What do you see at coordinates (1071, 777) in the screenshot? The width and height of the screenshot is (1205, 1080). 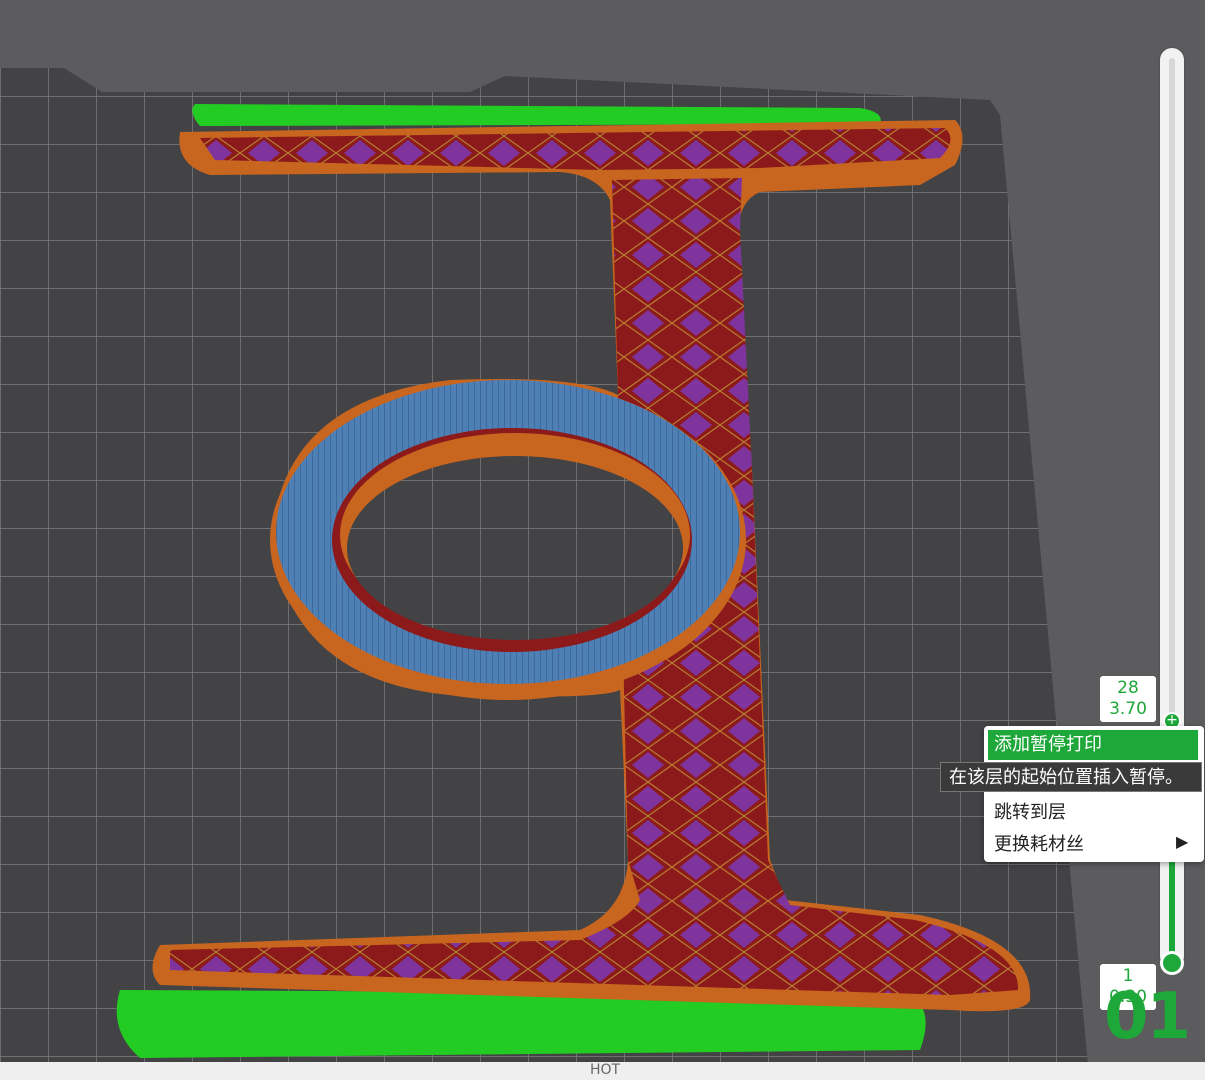 I see `pause-tooltip: 在该层的起始位置插入暂停。` at bounding box center [1071, 777].